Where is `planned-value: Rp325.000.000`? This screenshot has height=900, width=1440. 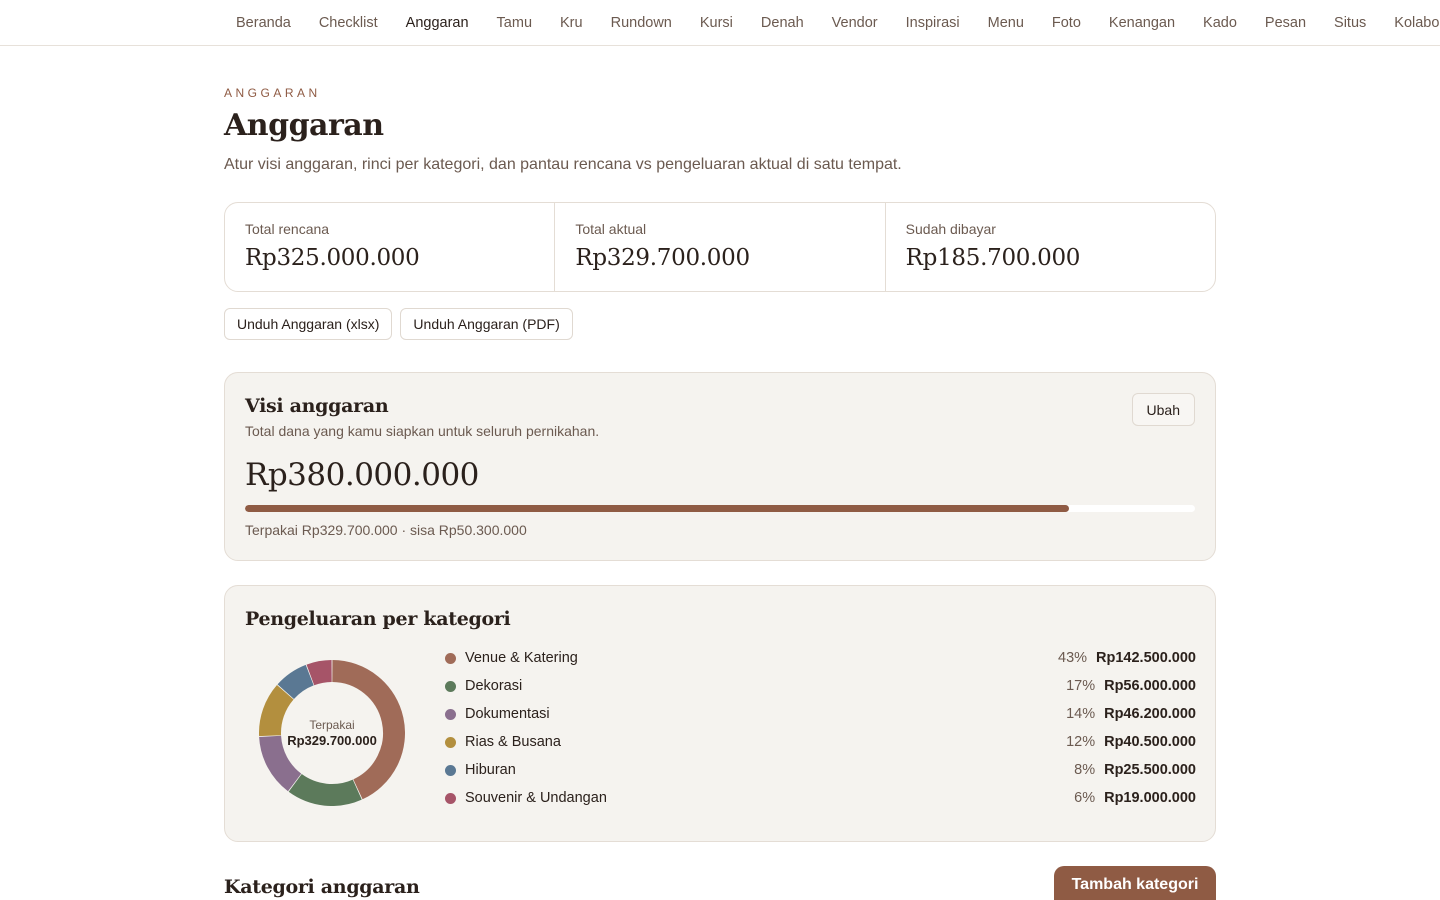 planned-value: Rp325.000.000 is located at coordinates (332, 258).